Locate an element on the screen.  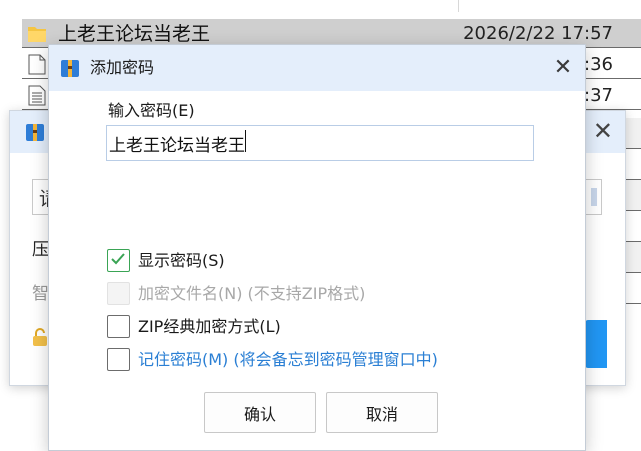
confirm-button: 确认 is located at coordinates (260, 412).